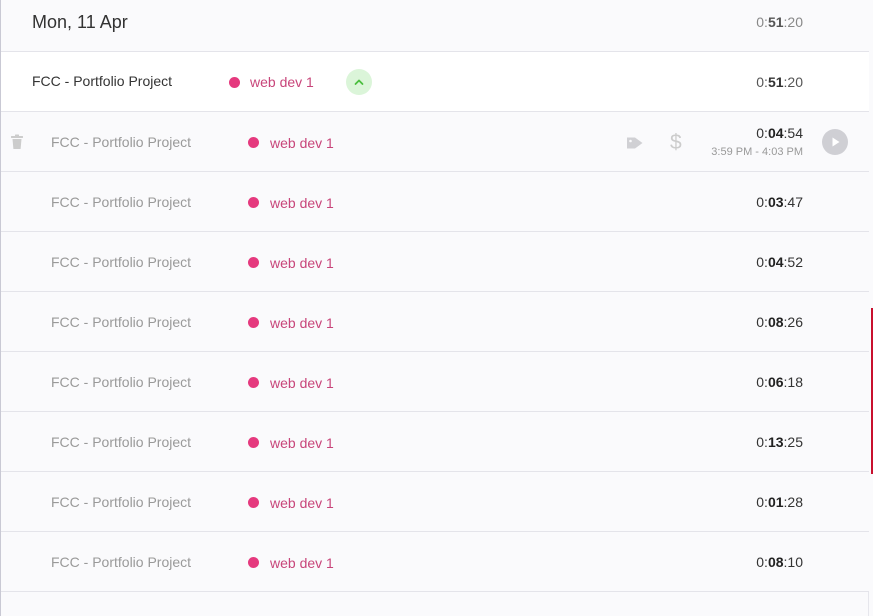 This screenshot has height=616, width=873. Describe the element at coordinates (779, 22) in the screenshot. I see `day-total: 0:51:20` at that location.